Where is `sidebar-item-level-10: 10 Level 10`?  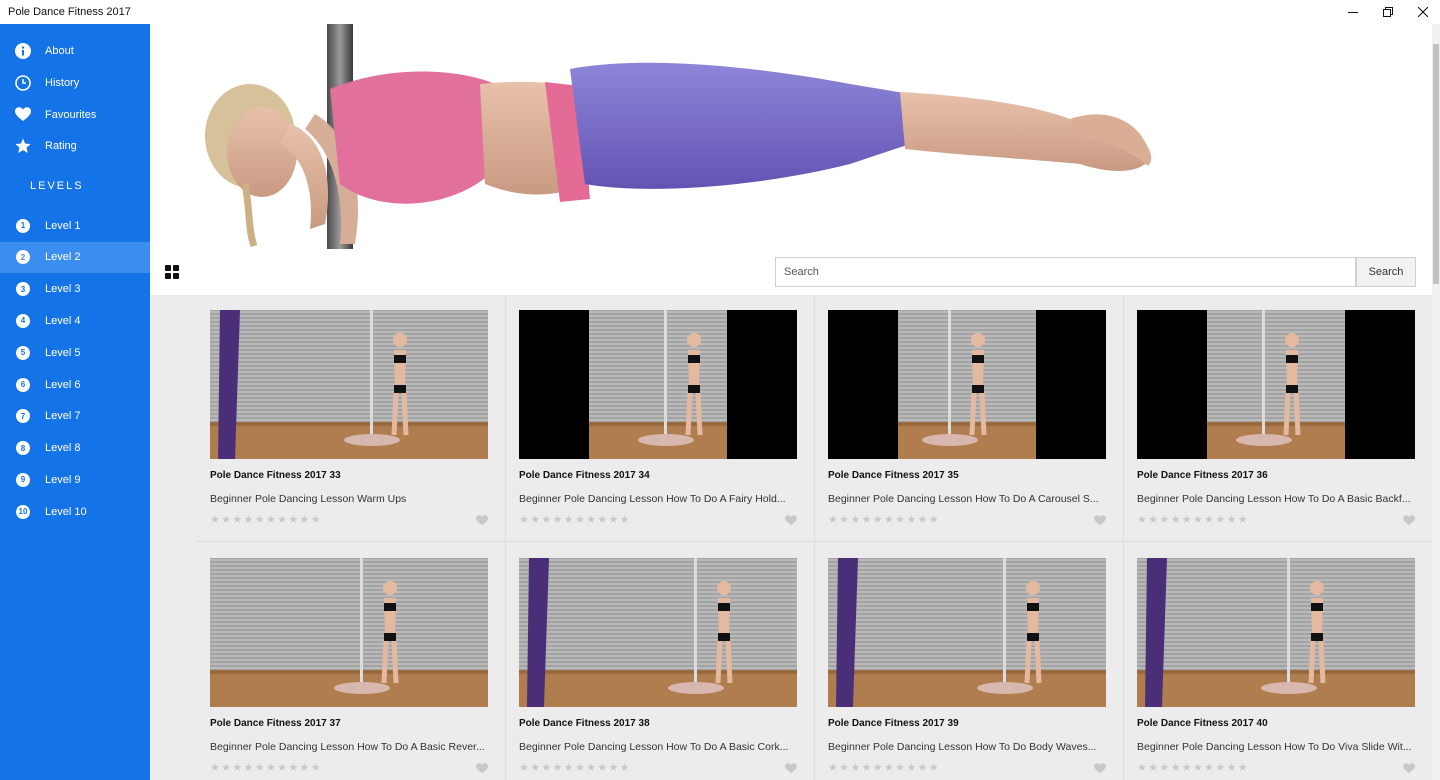 sidebar-item-level-10: 10 Level 10 is located at coordinates (75, 511).